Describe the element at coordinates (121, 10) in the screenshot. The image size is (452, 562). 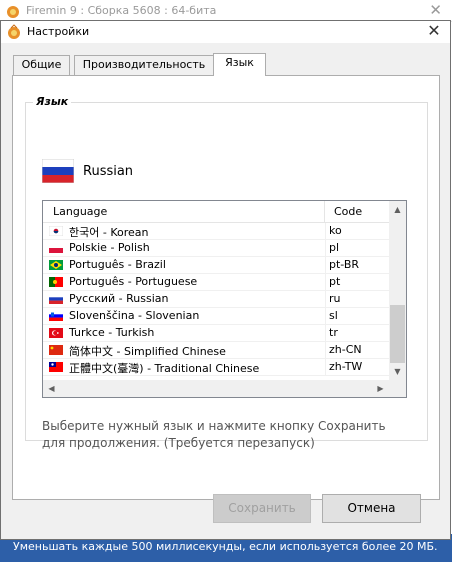
I see `background-window-title: Firemin 9 : Сборка 5608 : 64-бита` at that location.